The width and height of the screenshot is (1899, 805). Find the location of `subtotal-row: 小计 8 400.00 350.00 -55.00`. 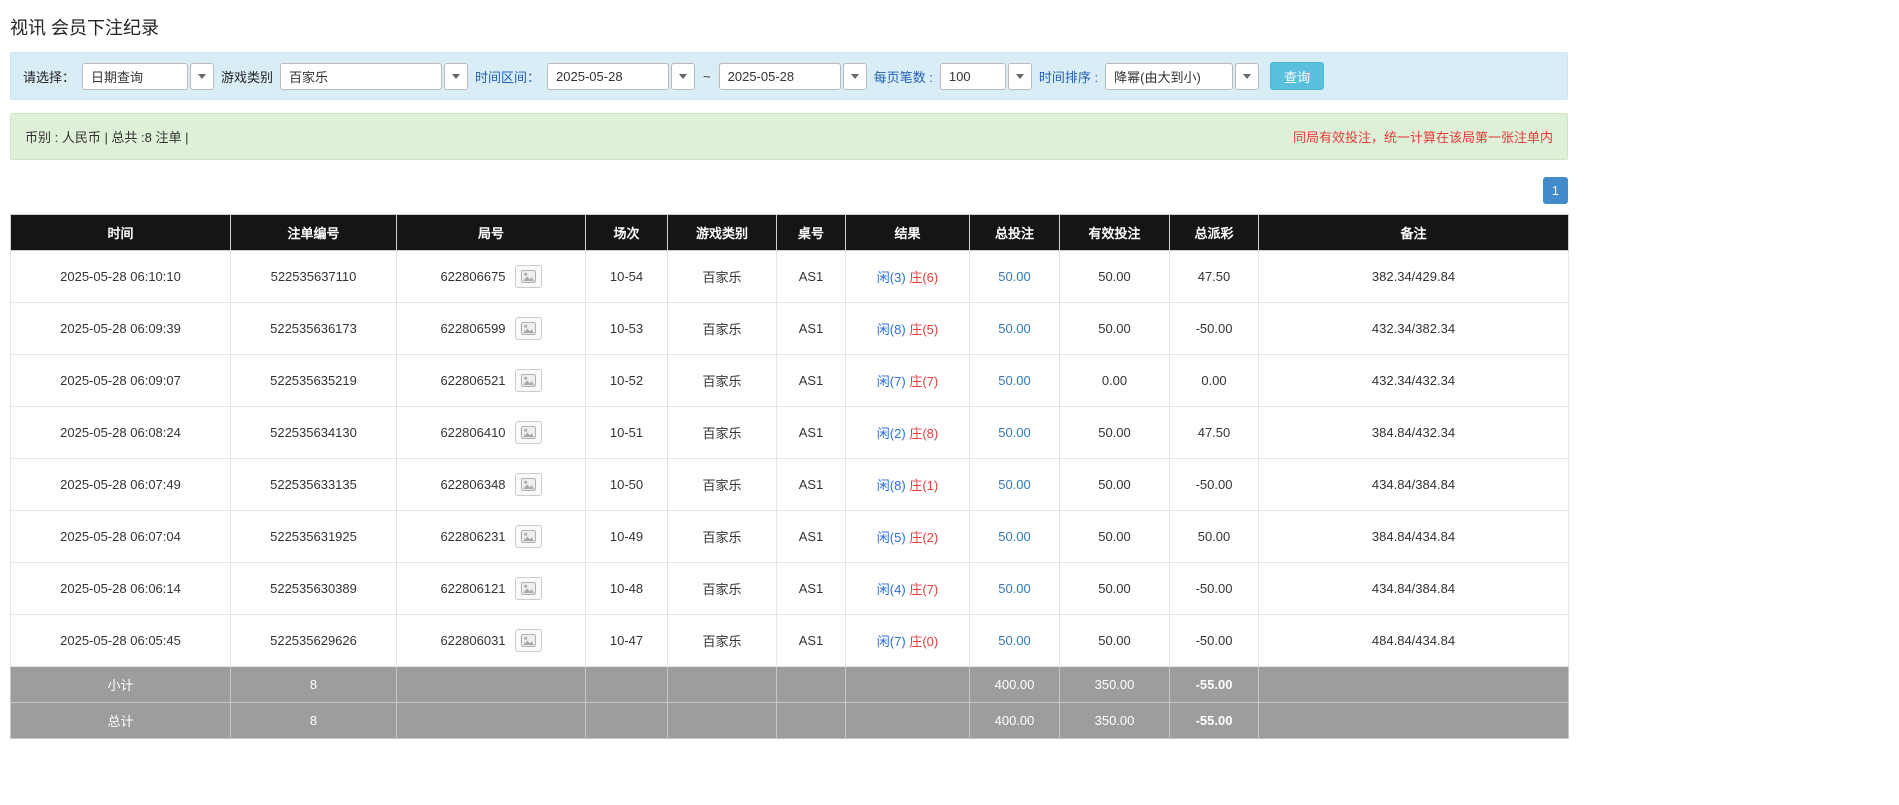

subtotal-row: 小计 8 400.00 350.00 -55.00 is located at coordinates (789, 684).